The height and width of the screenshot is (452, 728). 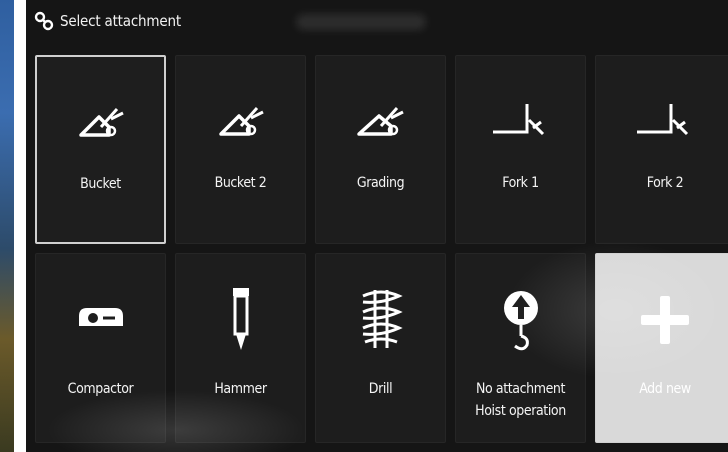 What do you see at coordinates (100, 348) in the screenshot?
I see `tile-compactor: Compactor` at bounding box center [100, 348].